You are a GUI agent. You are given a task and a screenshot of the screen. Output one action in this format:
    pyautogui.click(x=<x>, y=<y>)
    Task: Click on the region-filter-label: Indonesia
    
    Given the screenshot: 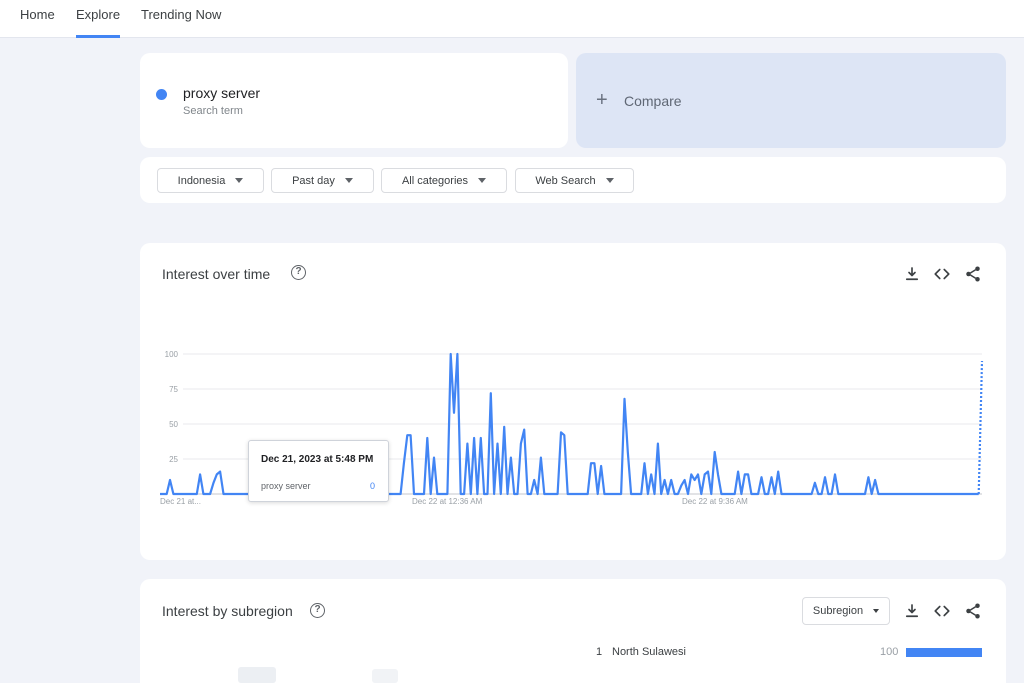 What is the action you would take?
    pyautogui.click(x=201, y=180)
    